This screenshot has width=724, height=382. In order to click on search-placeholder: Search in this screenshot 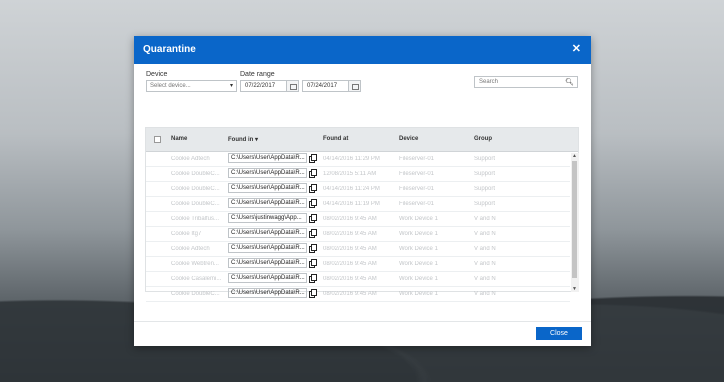, I will do `click(489, 82)`.